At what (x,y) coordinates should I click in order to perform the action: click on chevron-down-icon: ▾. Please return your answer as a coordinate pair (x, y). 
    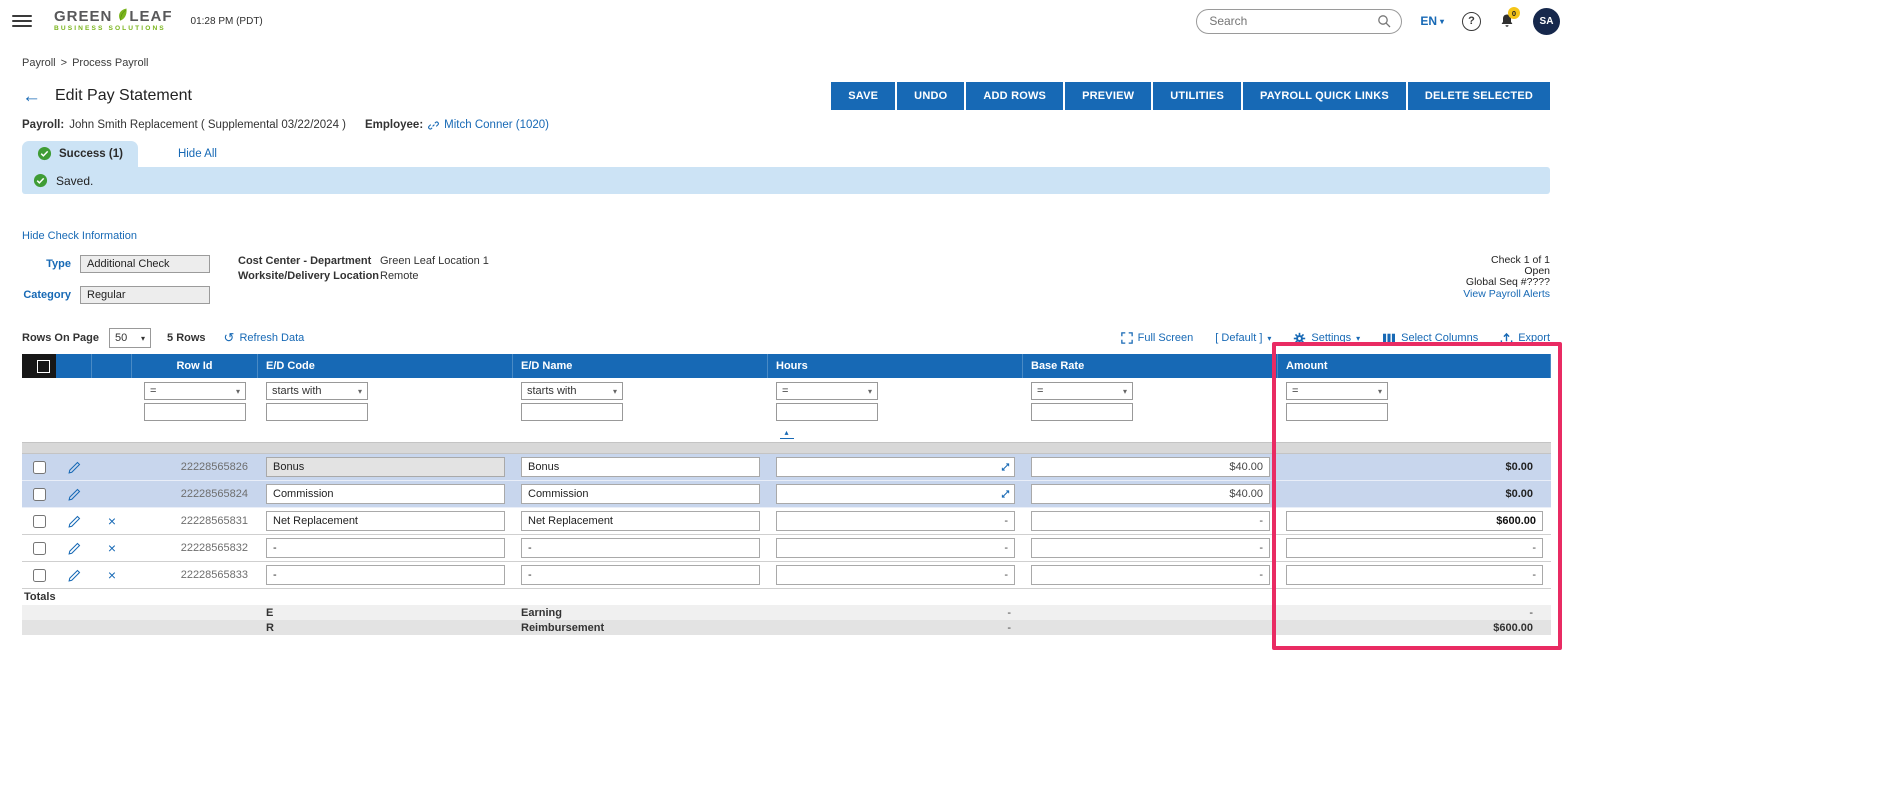
    Looking at the image, I should click on (1269, 338).